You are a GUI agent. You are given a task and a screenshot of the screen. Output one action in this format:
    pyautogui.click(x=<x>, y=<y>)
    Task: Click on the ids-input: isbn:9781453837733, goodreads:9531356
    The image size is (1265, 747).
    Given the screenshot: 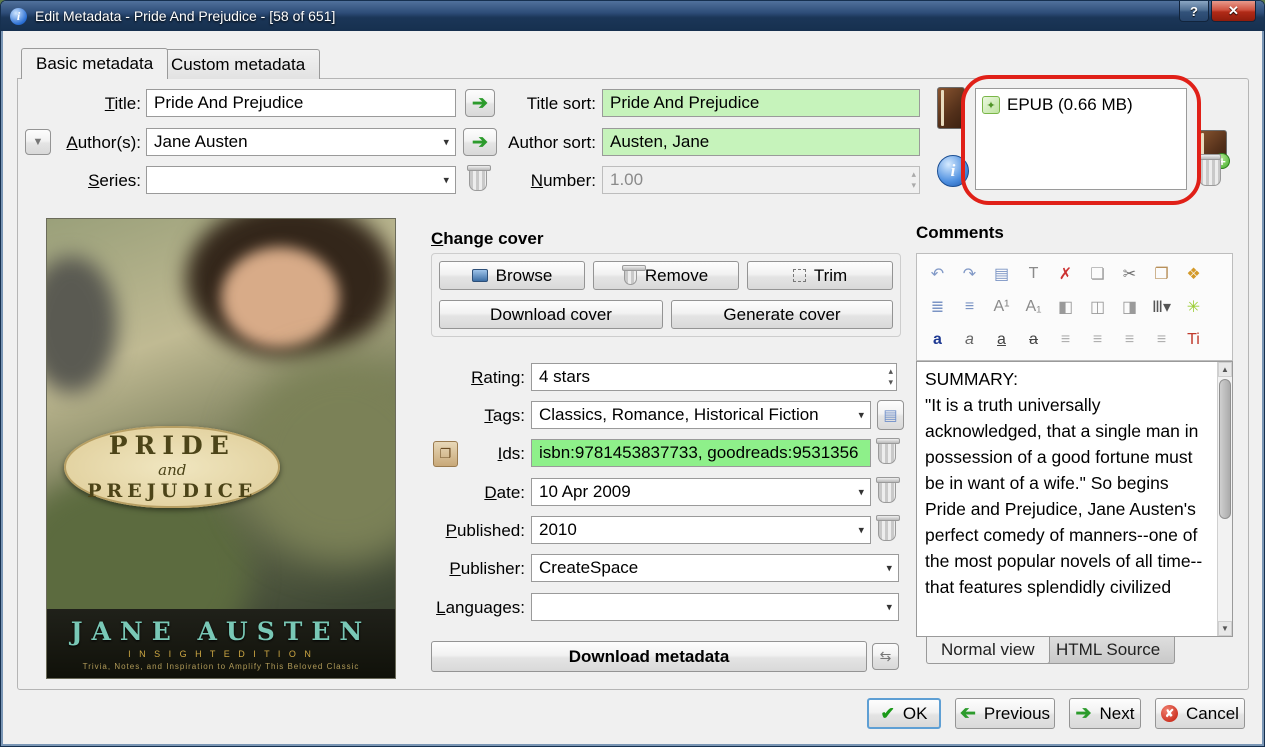 What is the action you would take?
    pyautogui.click(x=701, y=453)
    